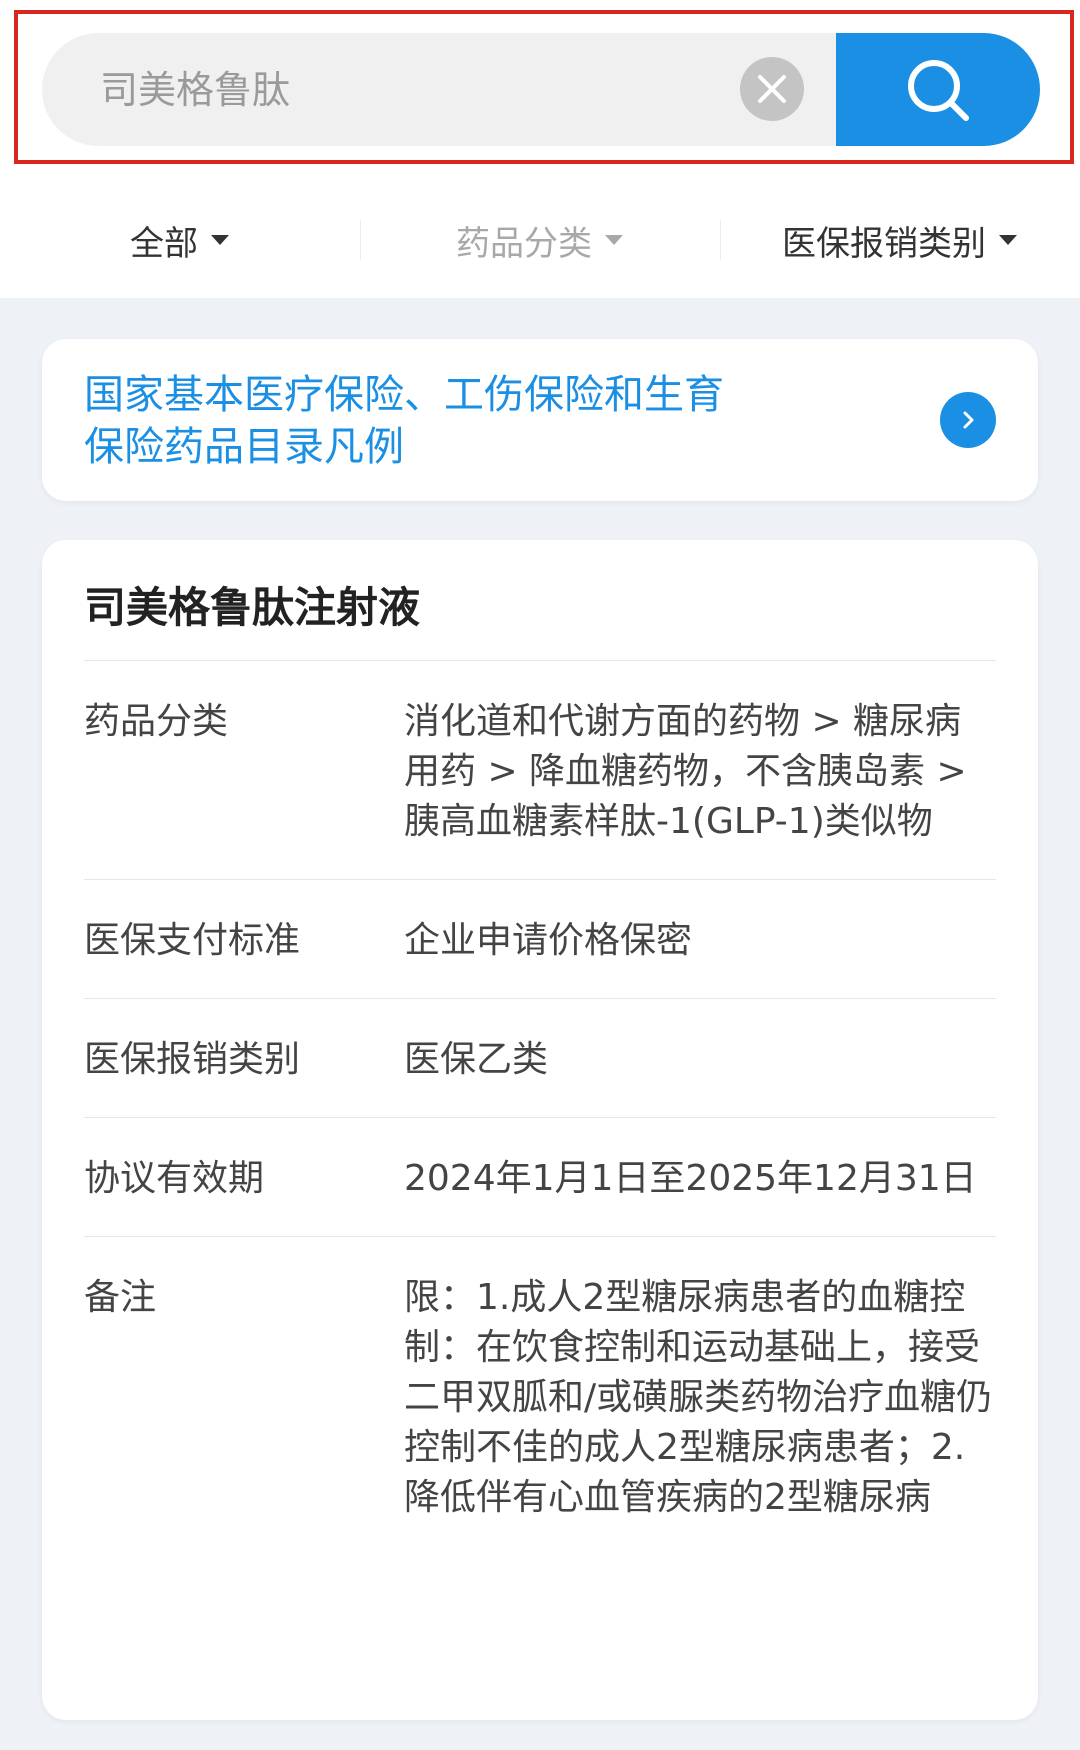  I want to click on attribute-row: 医保支付标准 企业申请价格保密, so click(540, 938).